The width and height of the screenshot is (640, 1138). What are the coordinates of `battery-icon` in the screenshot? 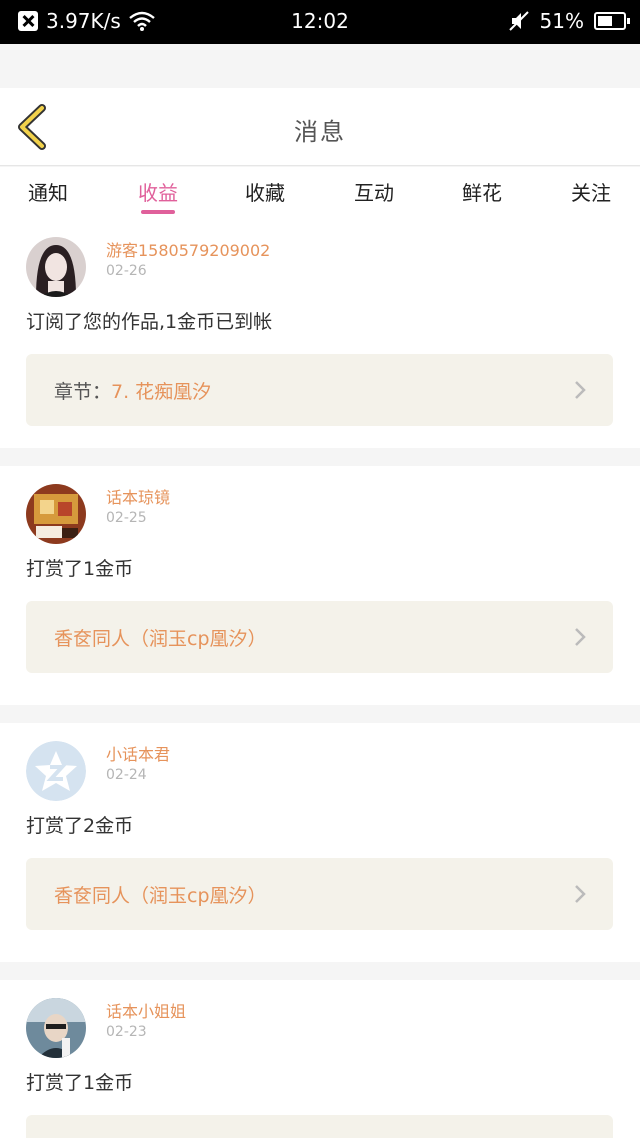 It's located at (612, 21).